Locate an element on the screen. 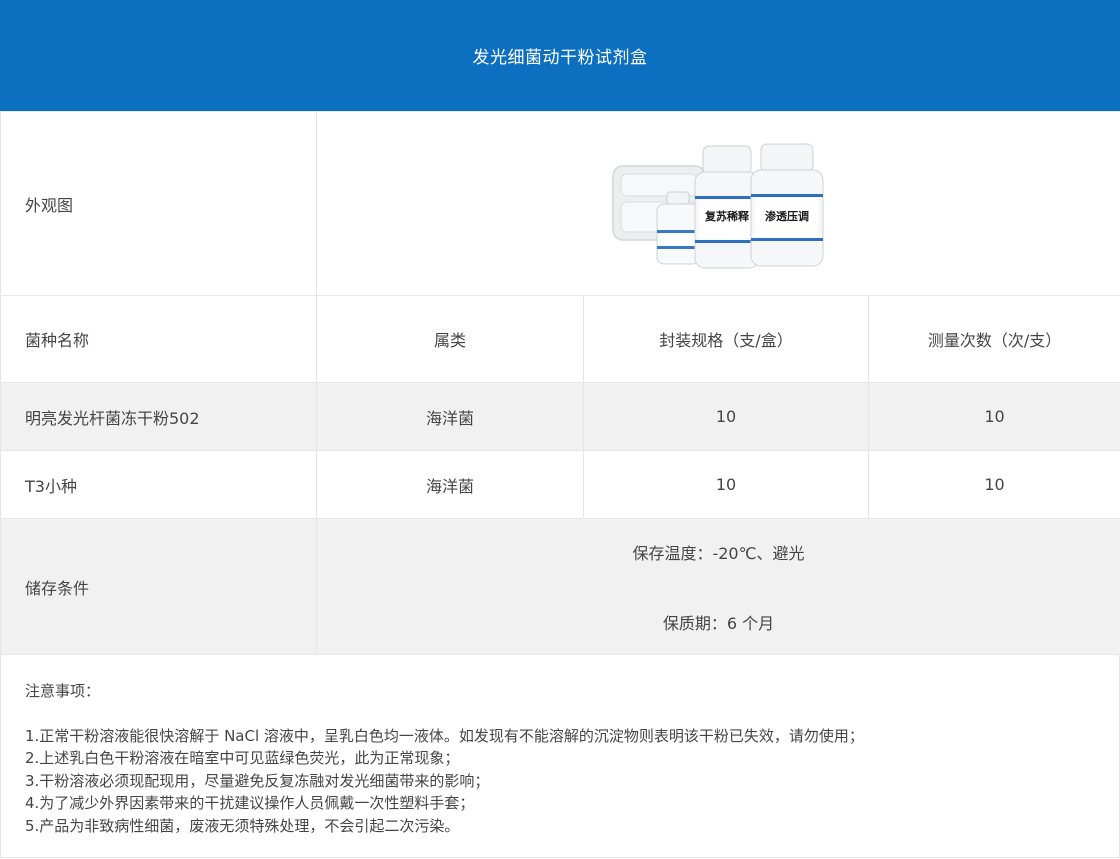 The width and height of the screenshot is (1120, 859). storage-shelf-life: 保质期：6 个月 is located at coordinates (718, 623).